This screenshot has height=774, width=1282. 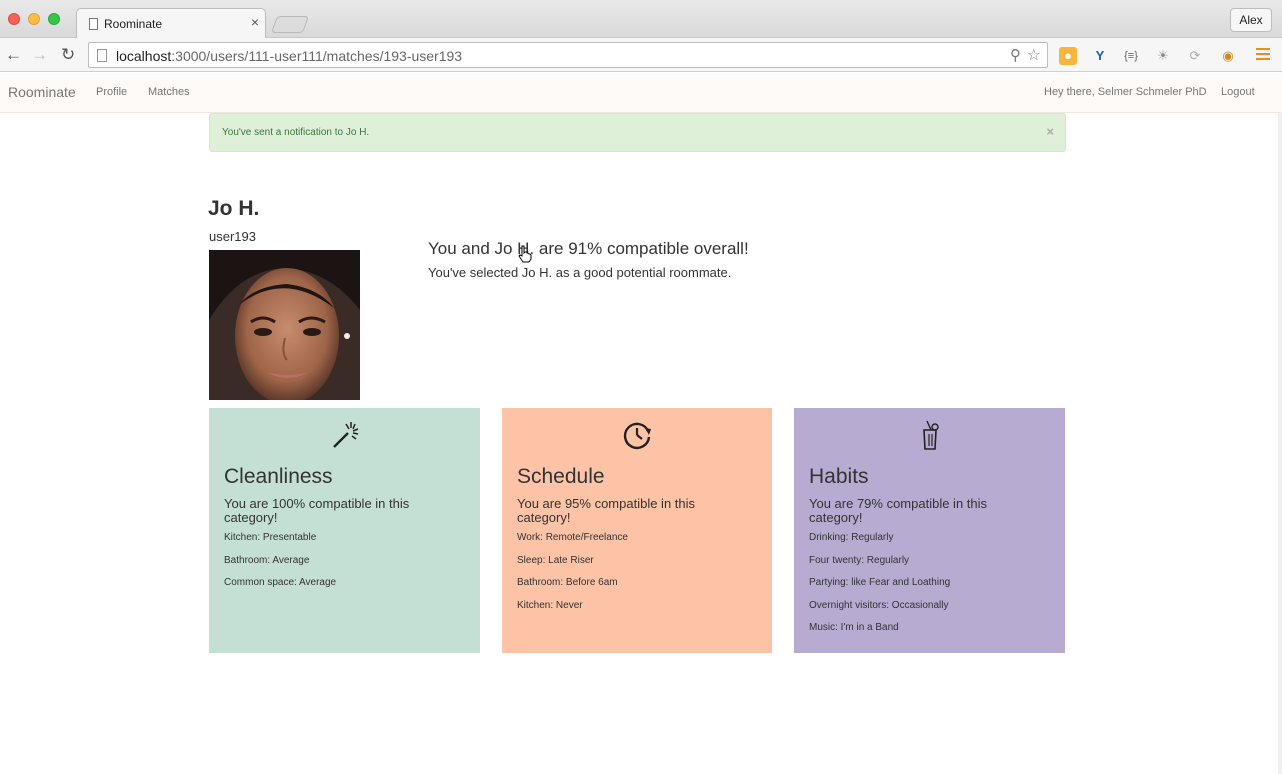 I want to click on url-host: localhost, so click(x=144, y=56).